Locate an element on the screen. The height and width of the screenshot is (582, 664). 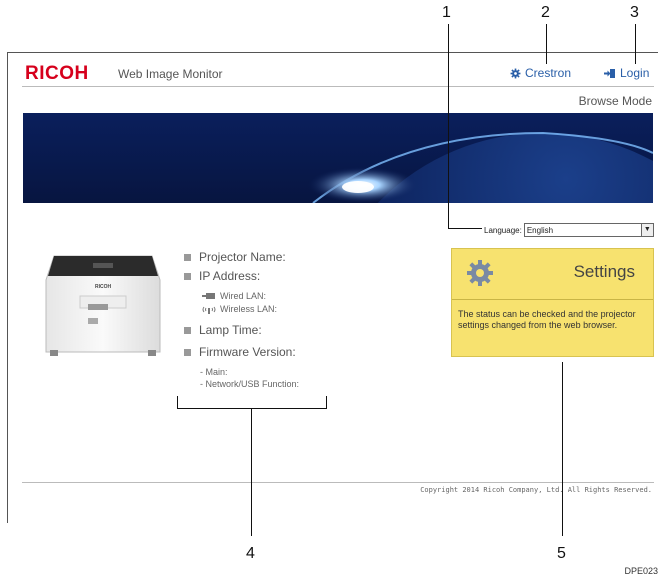
firmware-main-label: - Main: is located at coordinates (214, 372).